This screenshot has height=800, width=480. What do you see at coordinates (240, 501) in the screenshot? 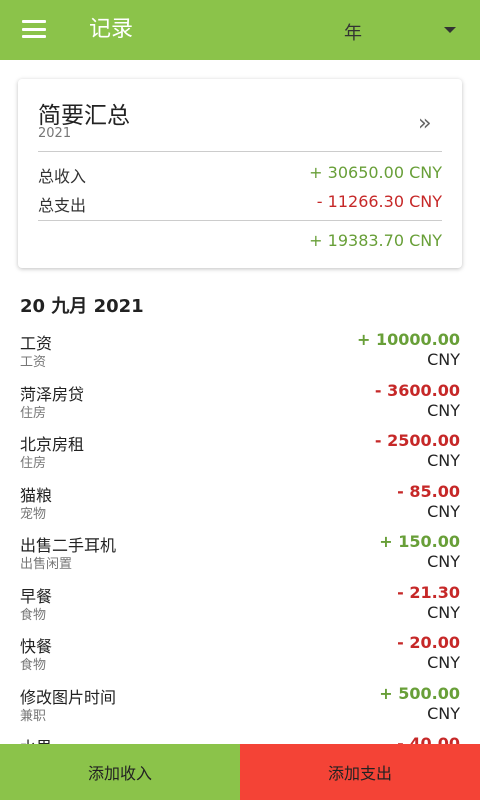
I see `transaction-row: 猫粮 宠物 - 85.00 CNY` at bounding box center [240, 501].